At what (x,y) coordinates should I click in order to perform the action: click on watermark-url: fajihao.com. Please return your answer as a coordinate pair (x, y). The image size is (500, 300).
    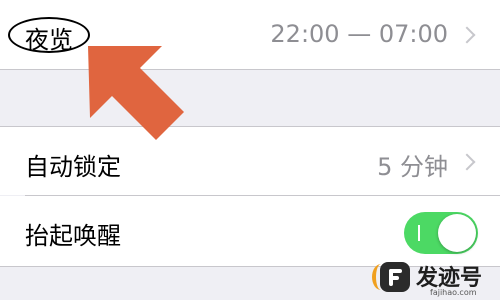
    Looking at the image, I should click on (453, 292).